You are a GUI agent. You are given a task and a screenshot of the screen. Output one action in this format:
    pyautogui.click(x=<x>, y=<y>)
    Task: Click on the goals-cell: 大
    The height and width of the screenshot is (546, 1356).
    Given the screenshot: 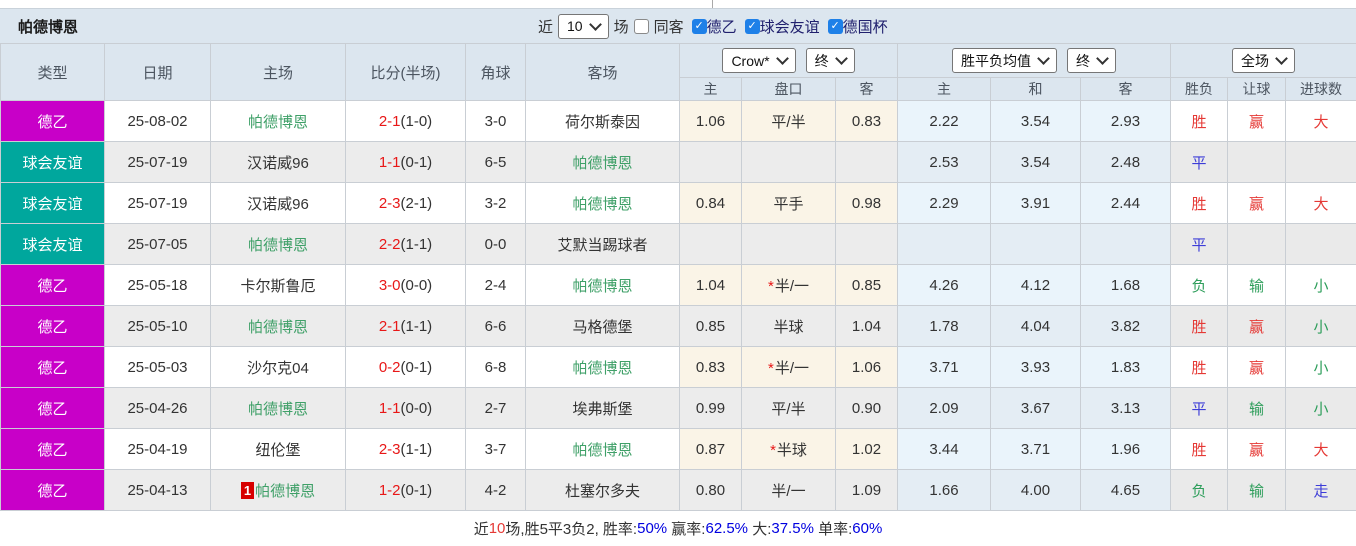 What is the action you would take?
    pyautogui.click(x=1320, y=203)
    